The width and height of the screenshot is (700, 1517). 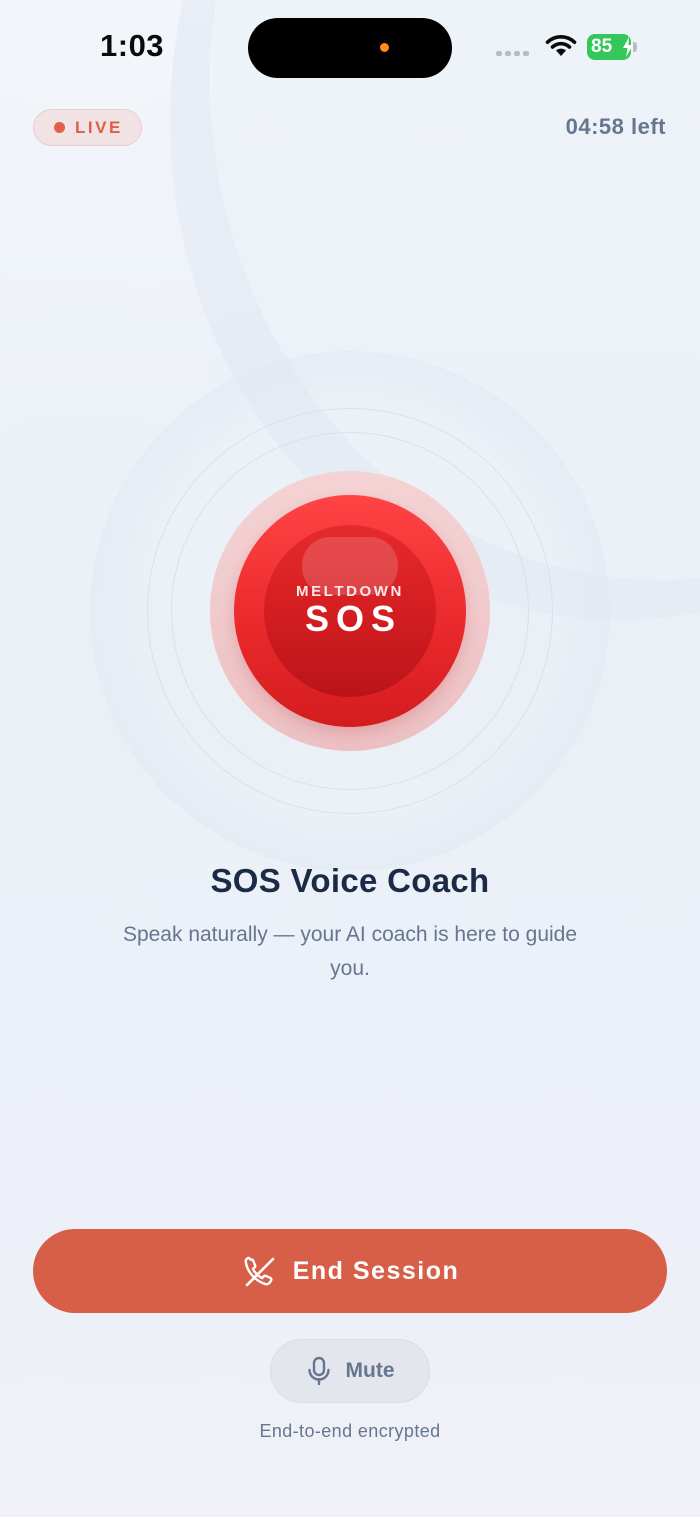 What do you see at coordinates (99, 127) in the screenshot?
I see `live-label: LIVE` at bounding box center [99, 127].